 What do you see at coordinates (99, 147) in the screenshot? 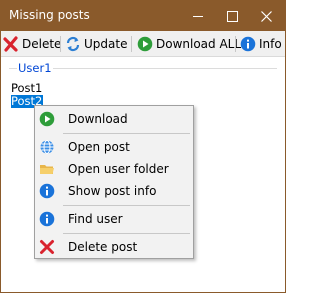
I see `menu-item-label: Open post` at bounding box center [99, 147].